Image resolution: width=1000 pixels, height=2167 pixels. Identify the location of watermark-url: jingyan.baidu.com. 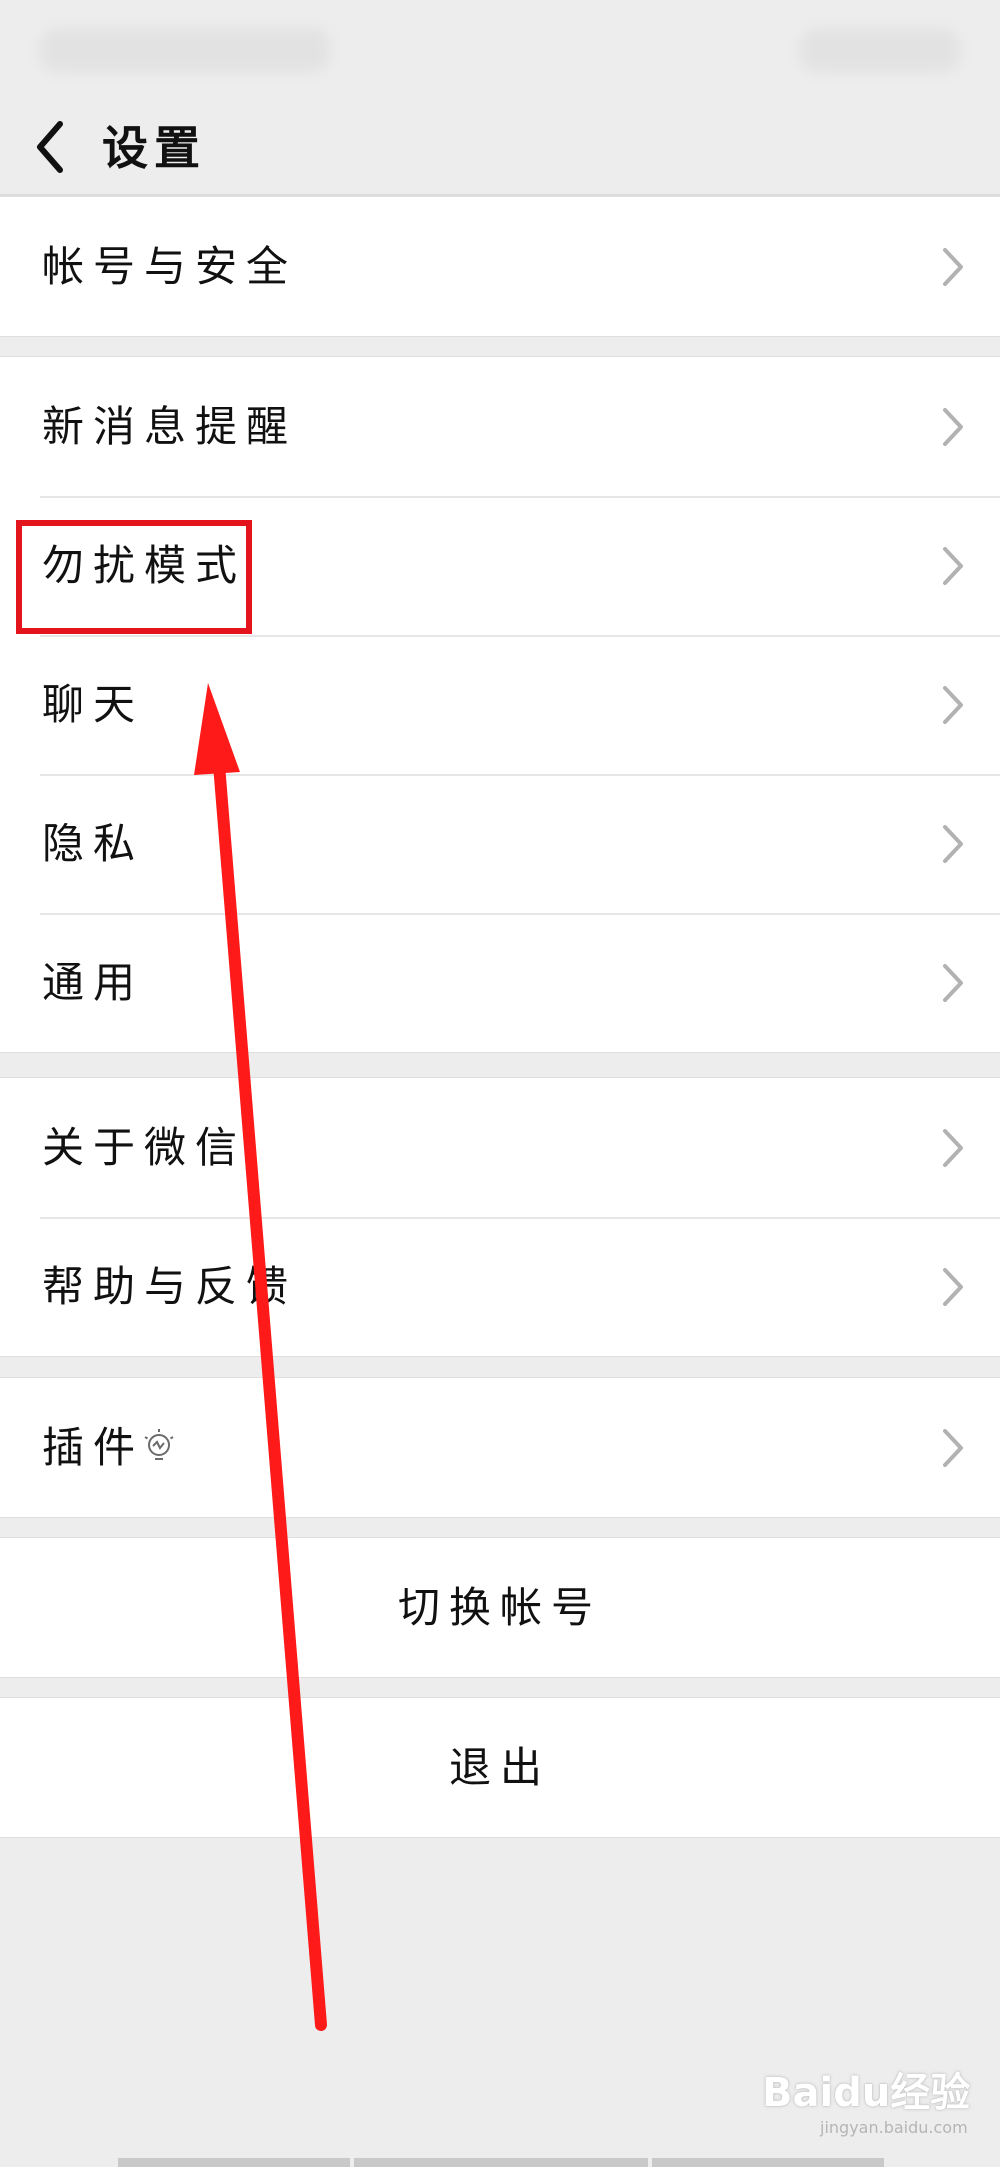
(894, 2127).